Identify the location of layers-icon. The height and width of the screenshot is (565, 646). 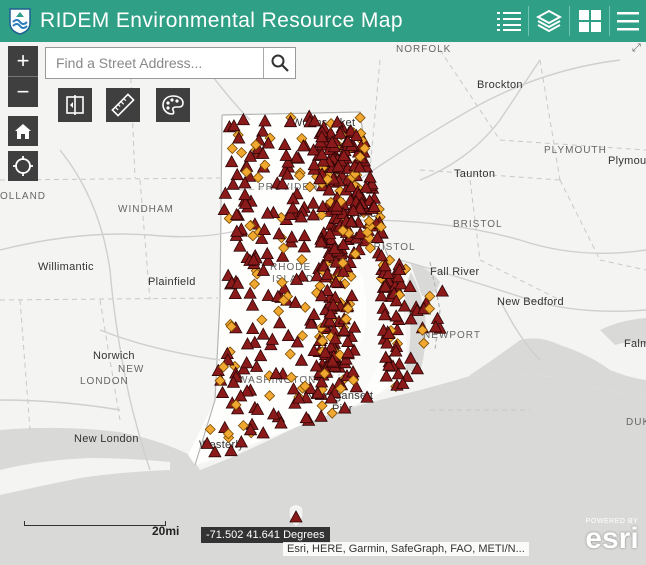
(549, 21).